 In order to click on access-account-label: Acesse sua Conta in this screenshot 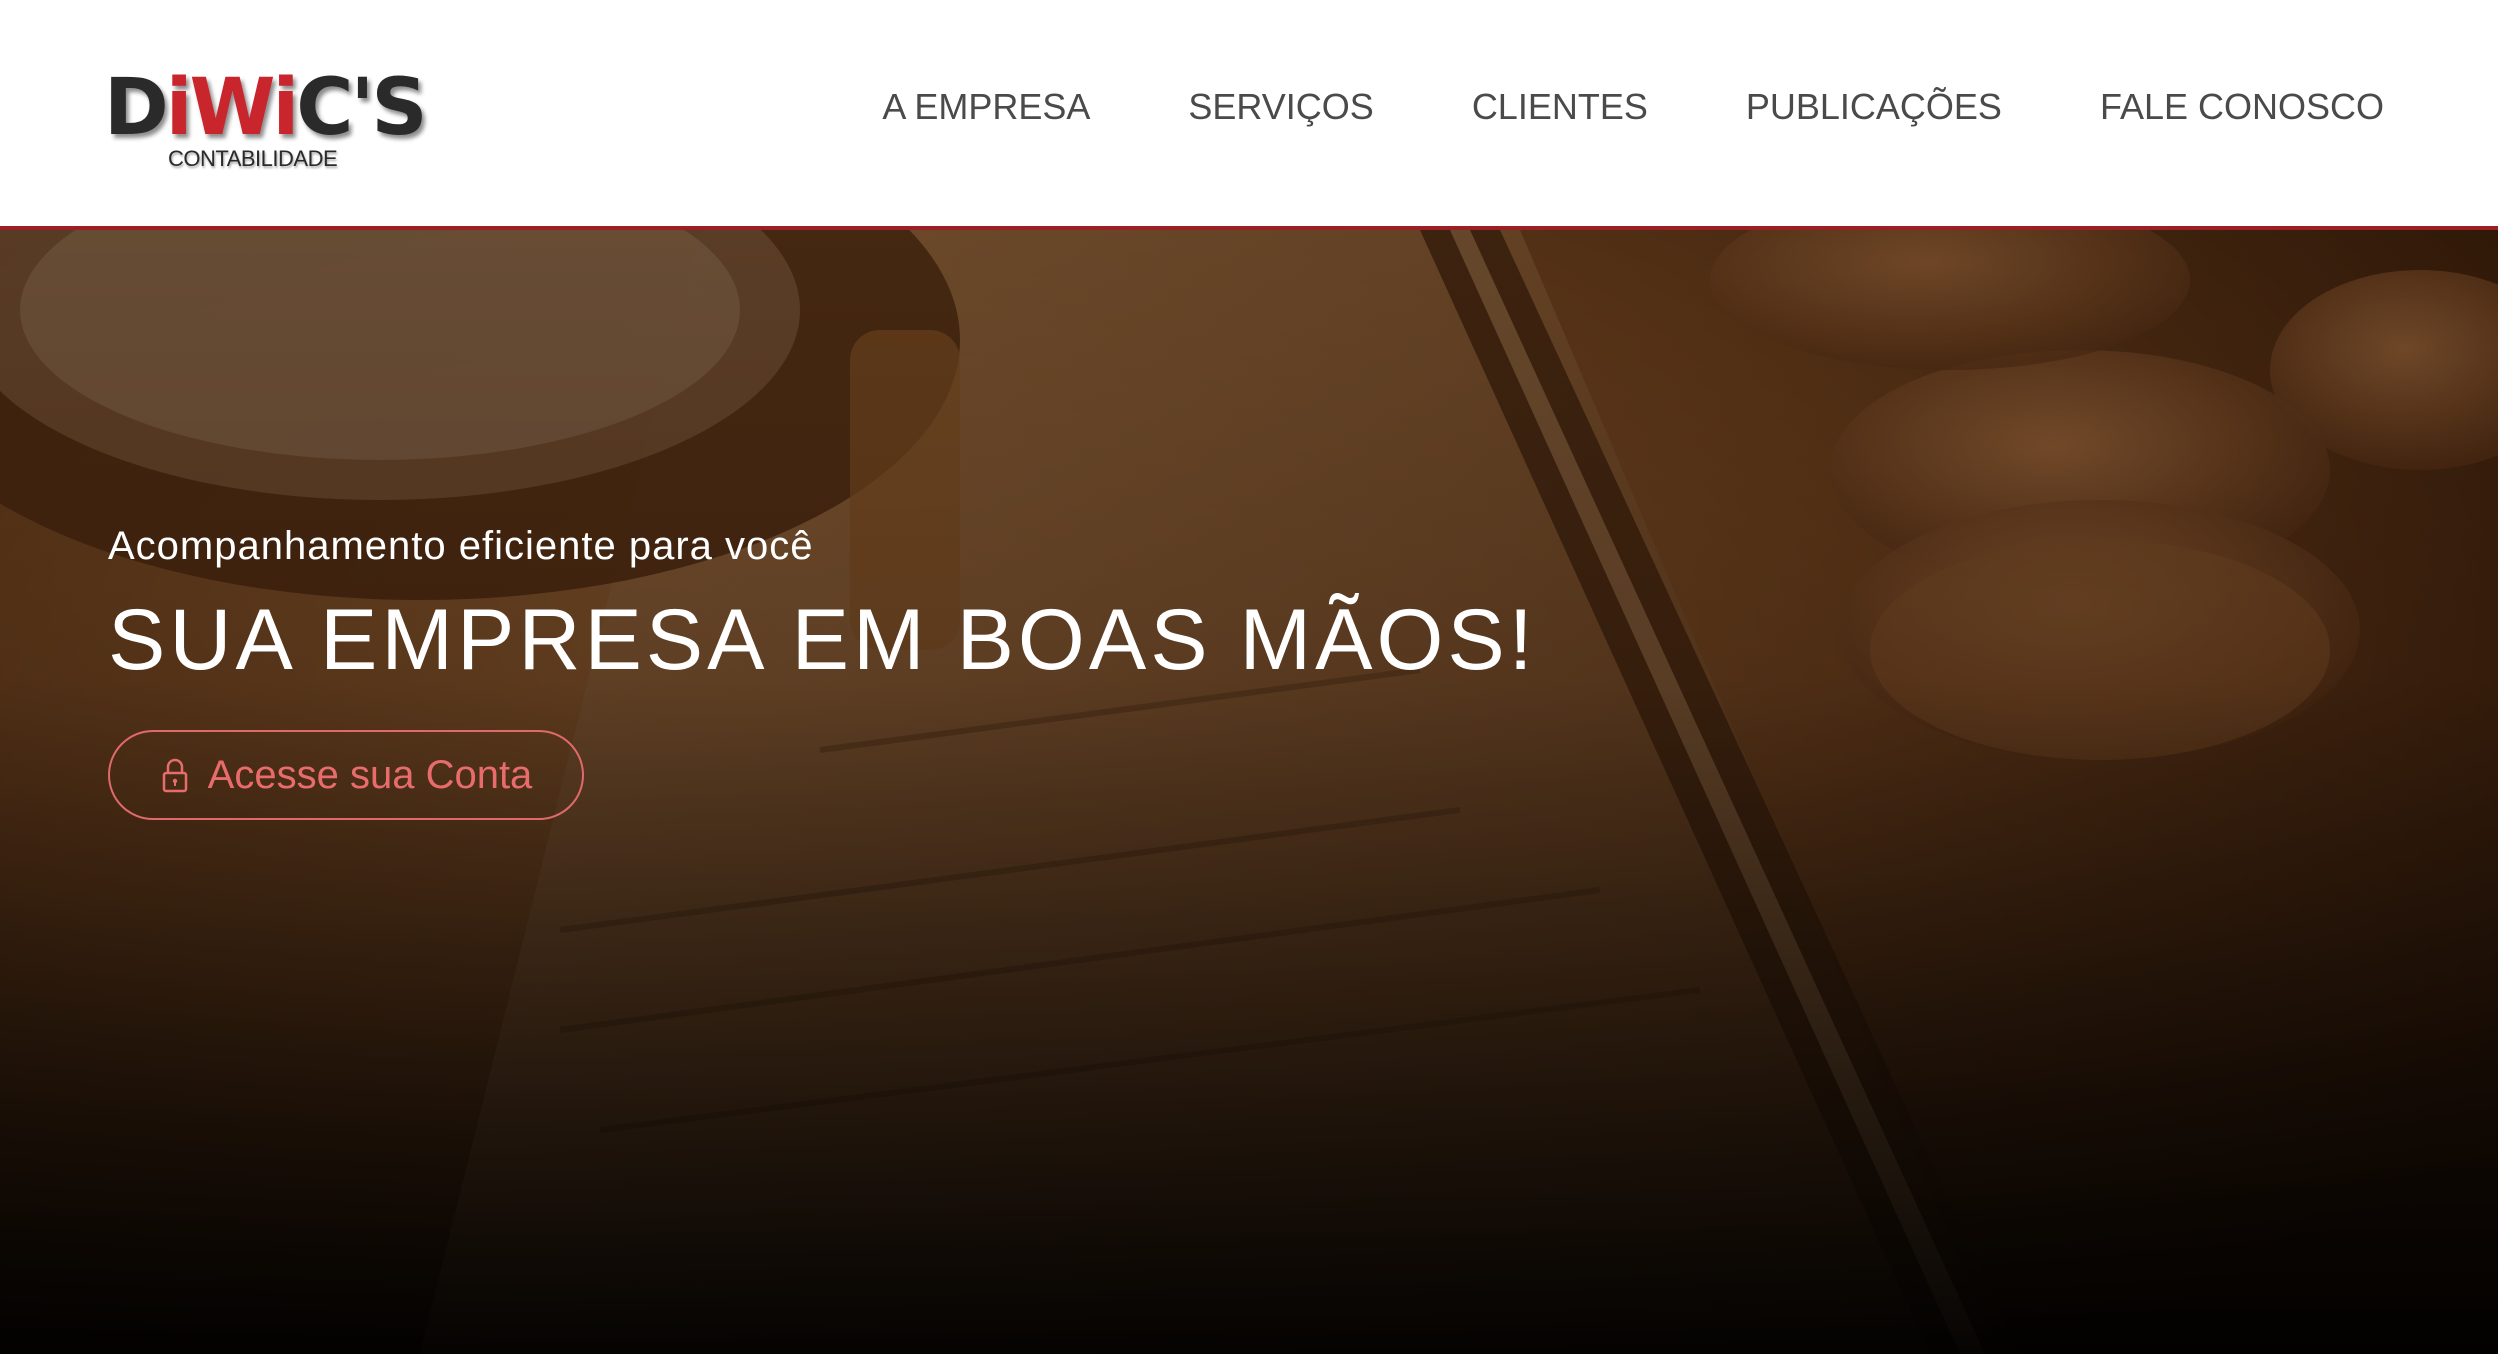, I will do `click(370, 774)`.